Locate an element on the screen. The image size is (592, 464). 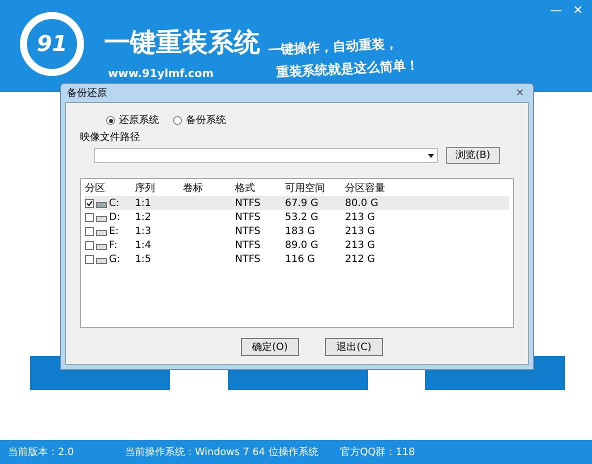
dialog-button: 确定(O) is located at coordinates (270, 347).